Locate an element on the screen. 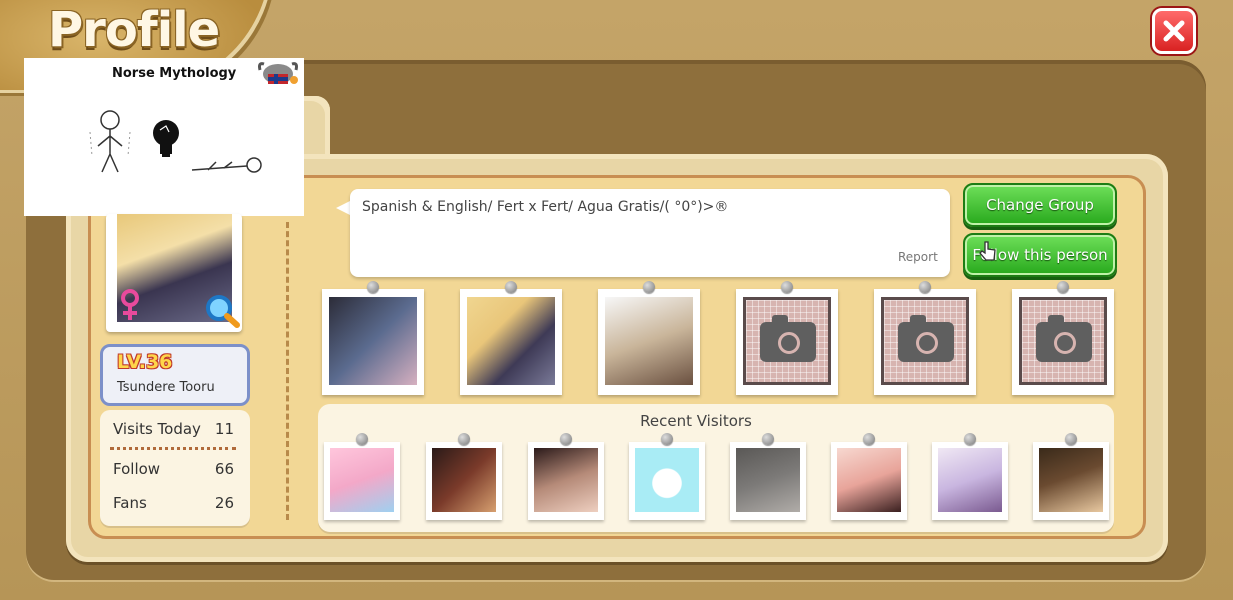 This screenshot has width=1233, height=600. level-badge: LV.36 is located at coordinates (145, 362).